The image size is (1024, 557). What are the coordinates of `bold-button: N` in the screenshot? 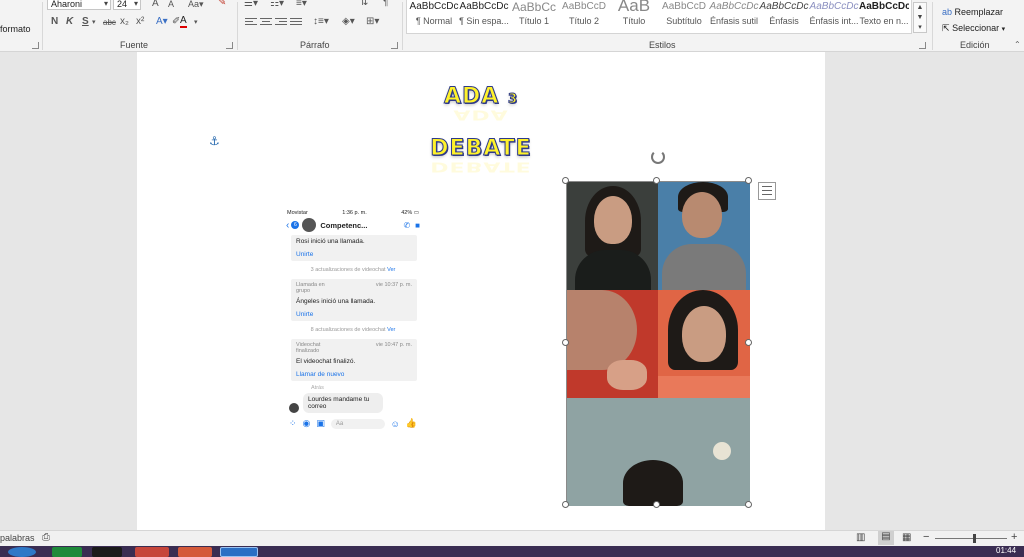 It's located at (54, 21).